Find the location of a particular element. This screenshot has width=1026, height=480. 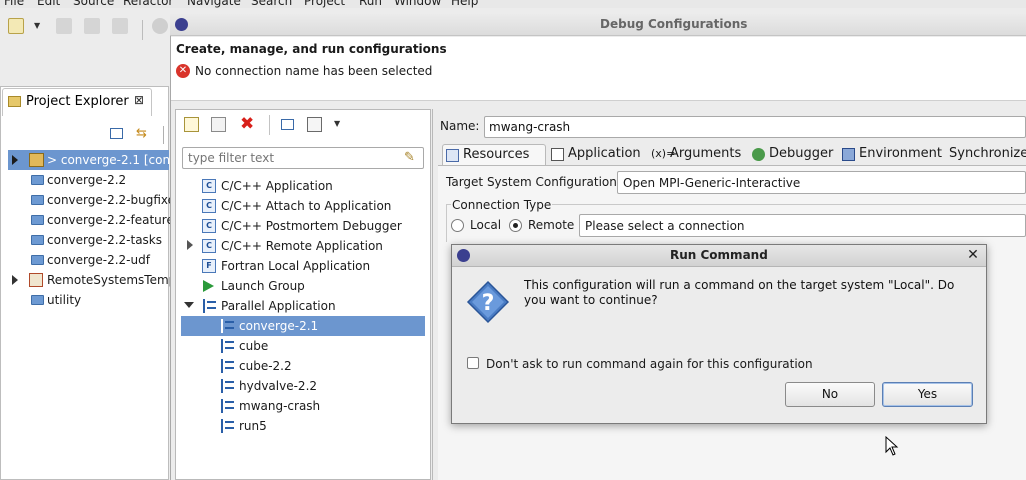

radio-remote is located at coordinates (515, 225).